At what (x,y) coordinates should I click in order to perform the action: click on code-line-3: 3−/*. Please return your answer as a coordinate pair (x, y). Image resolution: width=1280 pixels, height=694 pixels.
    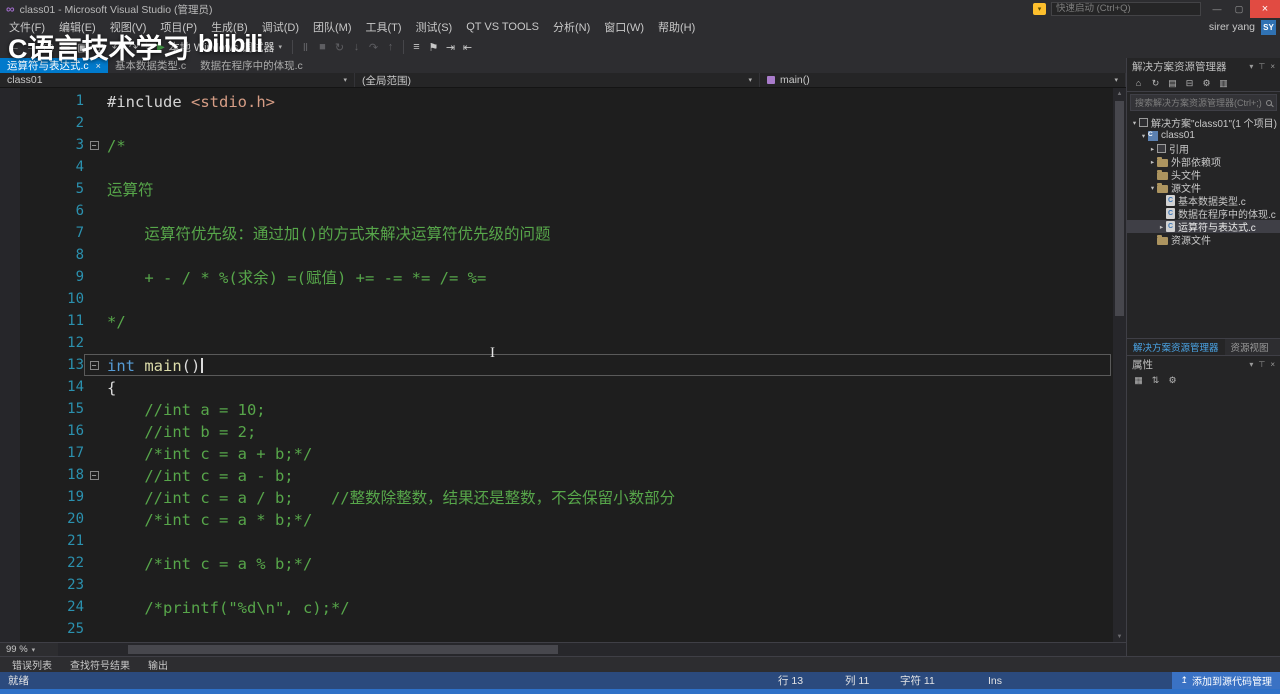
    Looking at the image, I should click on (556, 145).